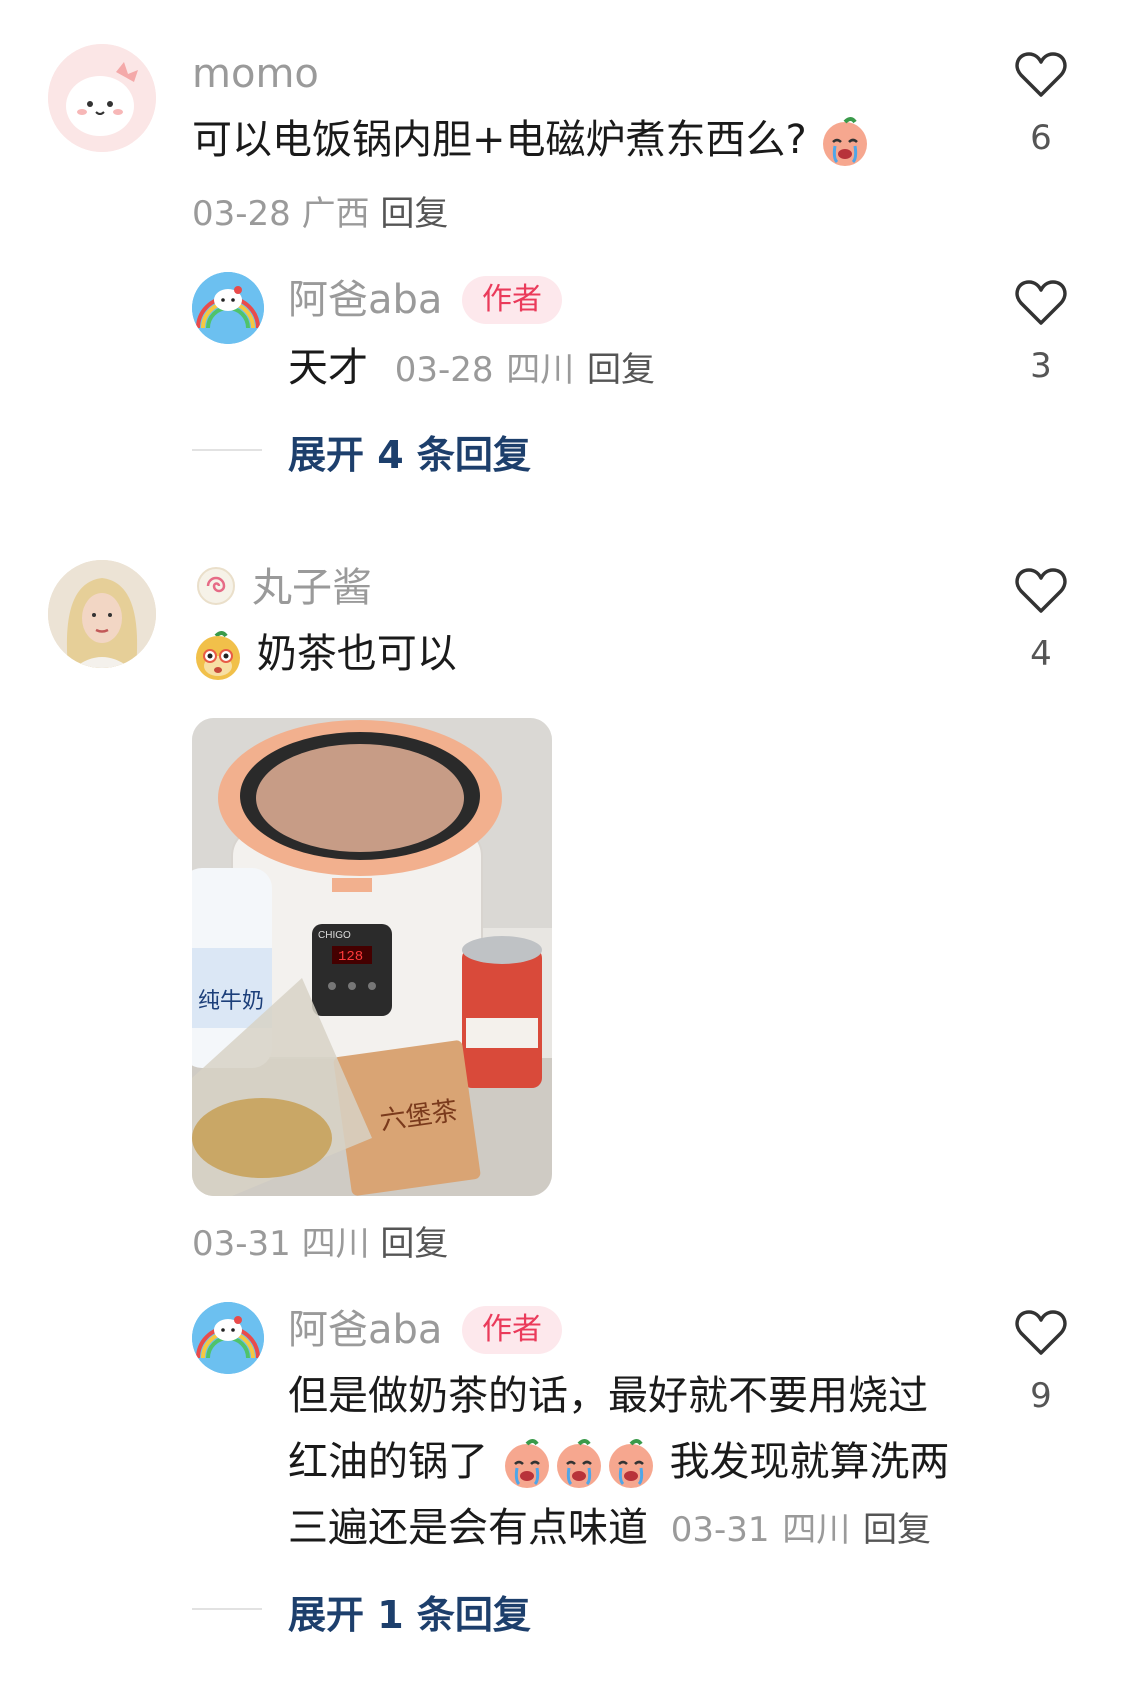  I want to click on reply-text-line-3: 三遍还是会有点味道 03-31 四川 回复, so click(609, 1529).